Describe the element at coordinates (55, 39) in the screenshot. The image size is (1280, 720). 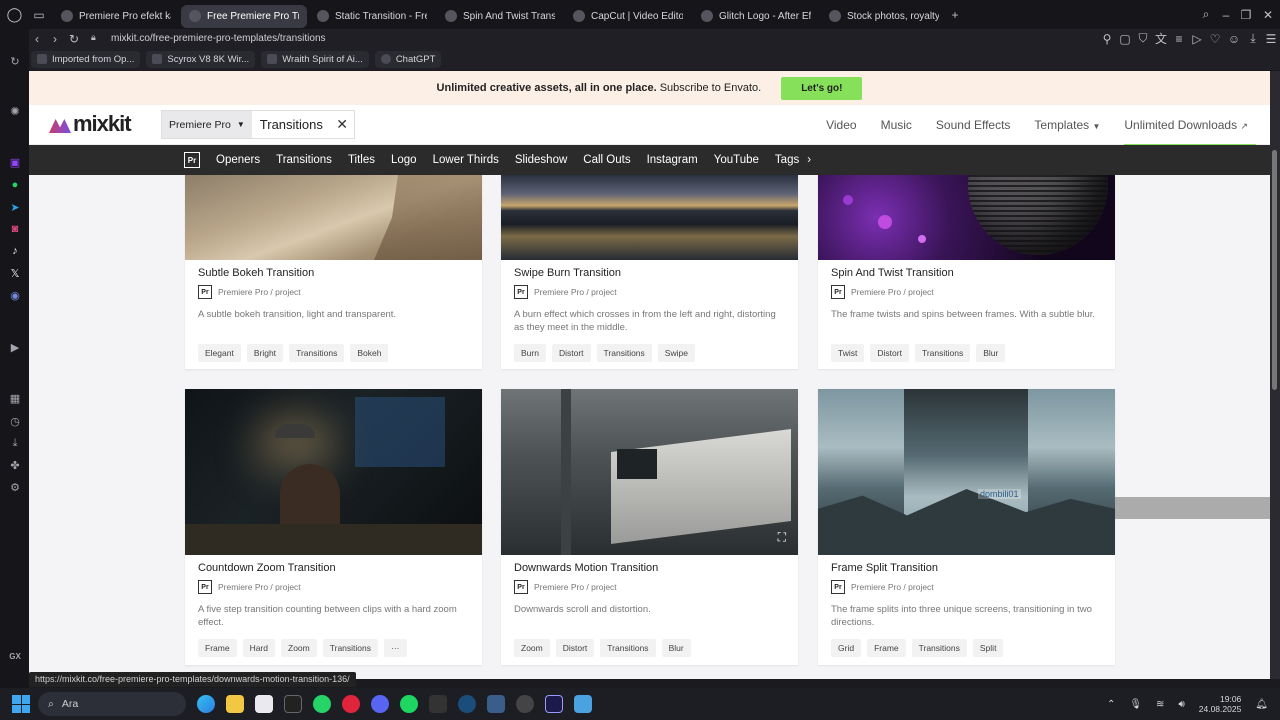
I see `forward-icon: ›` at that location.